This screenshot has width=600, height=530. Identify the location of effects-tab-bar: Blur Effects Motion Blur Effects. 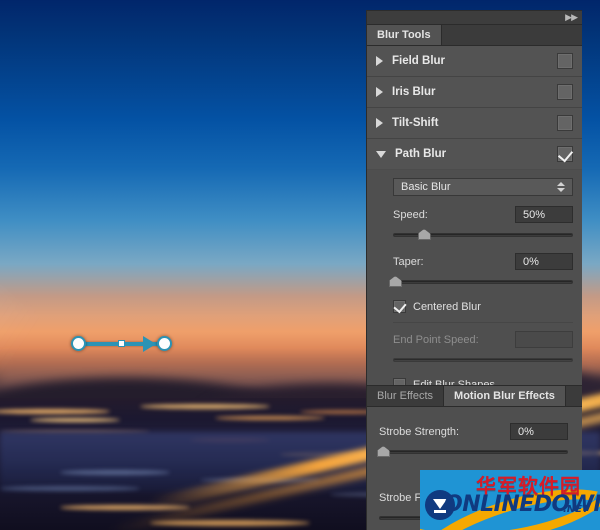
(474, 396).